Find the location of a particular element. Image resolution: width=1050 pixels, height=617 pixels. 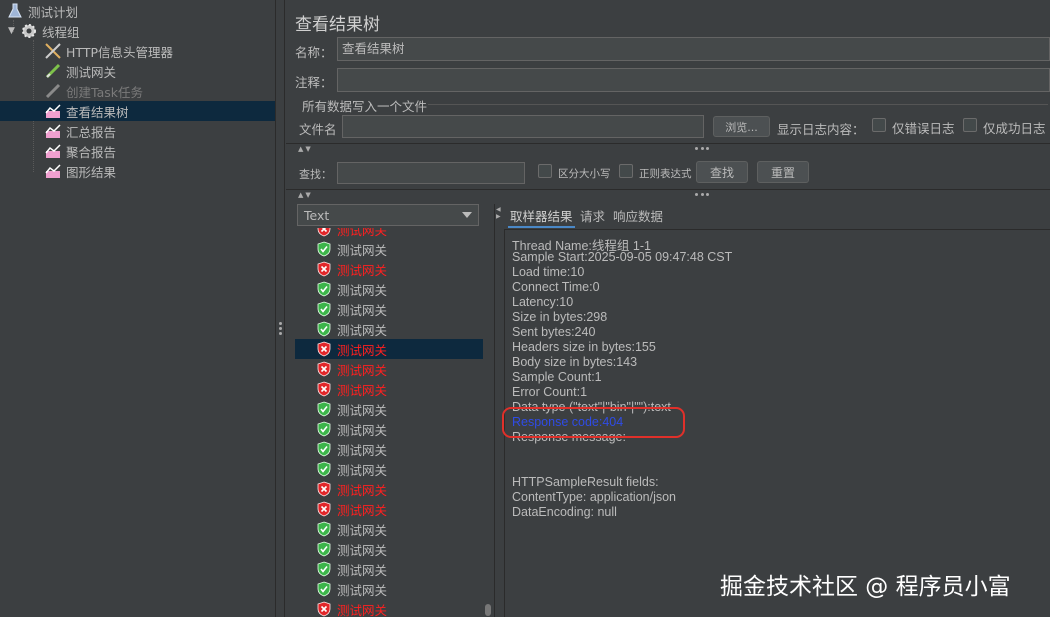

collapse-arrows-icon: ◀ ▶ is located at coordinates (498, 213).